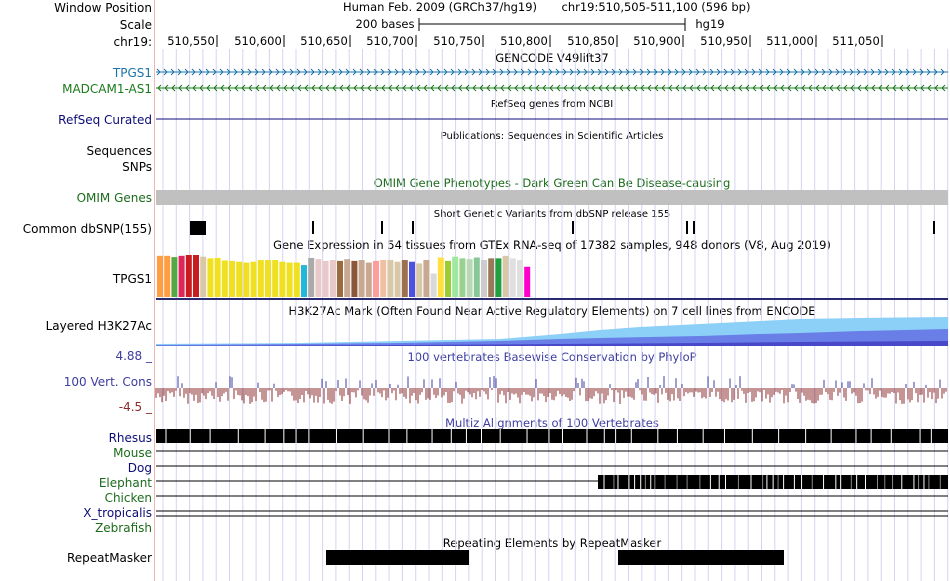 This screenshot has height=581, width=950. What do you see at coordinates (198, 228) in the screenshot?
I see `dbsnp-cluster` at bounding box center [198, 228].